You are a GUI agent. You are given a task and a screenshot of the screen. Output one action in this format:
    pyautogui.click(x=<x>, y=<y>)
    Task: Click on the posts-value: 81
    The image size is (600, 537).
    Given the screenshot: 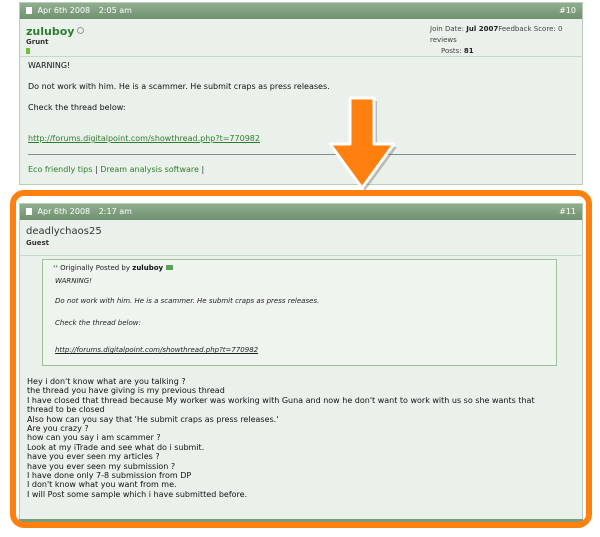 What is the action you would take?
    pyautogui.click(x=468, y=51)
    